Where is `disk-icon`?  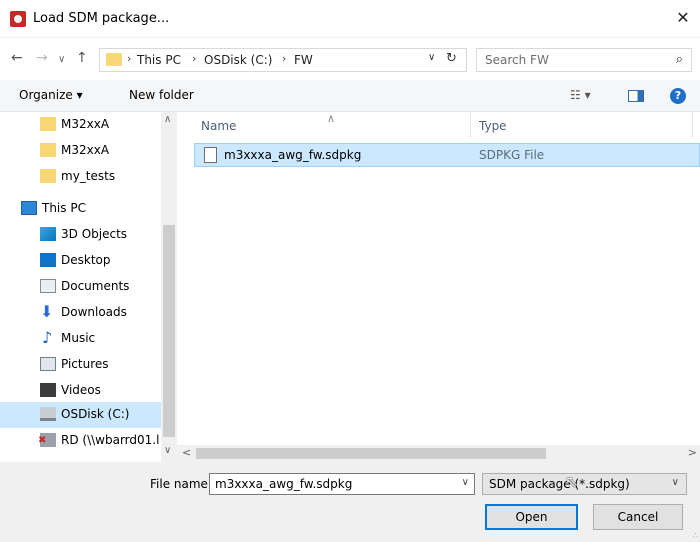 disk-icon is located at coordinates (48, 414).